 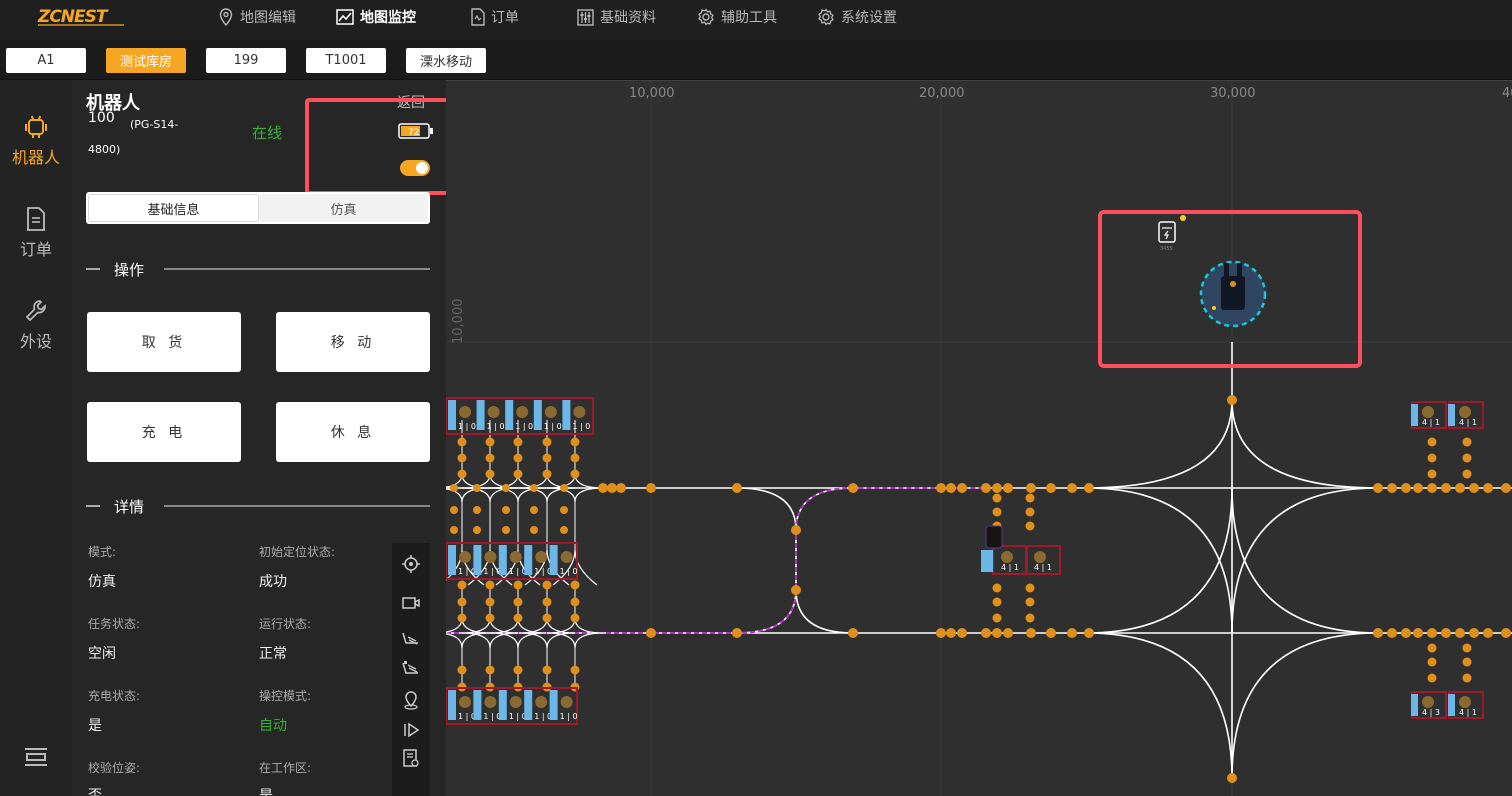 What do you see at coordinates (173, 208) in the screenshot?
I see `tab-basic-info: 基础信息` at bounding box center [173, 208].